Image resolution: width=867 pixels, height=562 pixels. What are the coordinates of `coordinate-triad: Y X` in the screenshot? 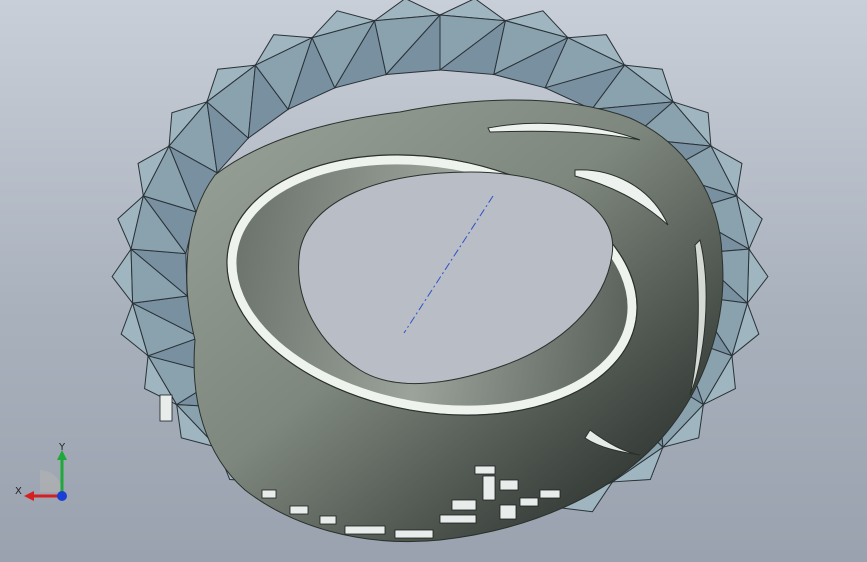 It's located at (49, 475).